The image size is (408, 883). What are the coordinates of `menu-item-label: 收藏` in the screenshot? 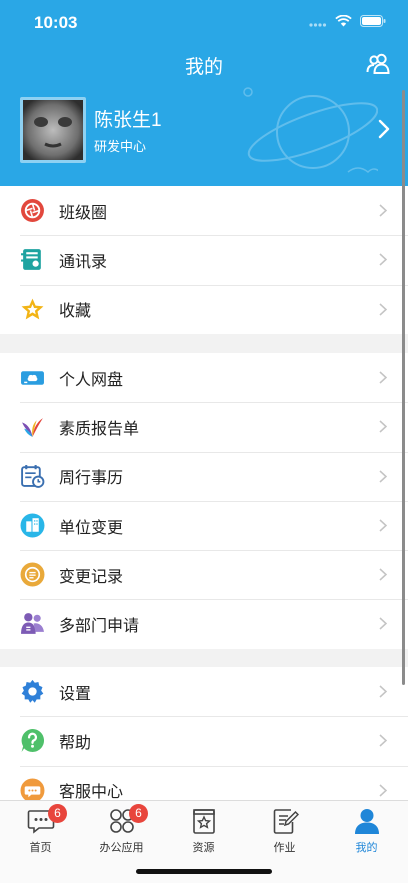 It's located at (75, 312).